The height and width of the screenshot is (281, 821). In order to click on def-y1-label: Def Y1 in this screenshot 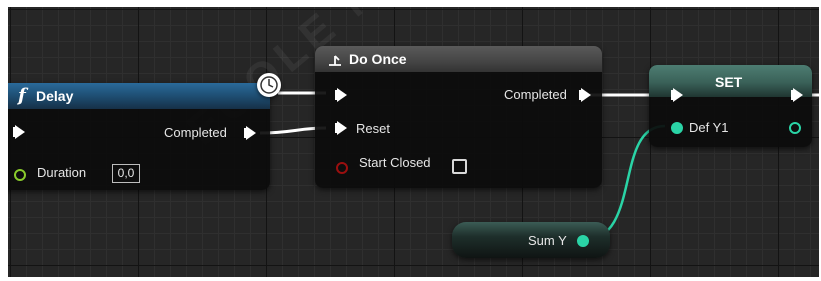, I will do `click(709, 127)`.